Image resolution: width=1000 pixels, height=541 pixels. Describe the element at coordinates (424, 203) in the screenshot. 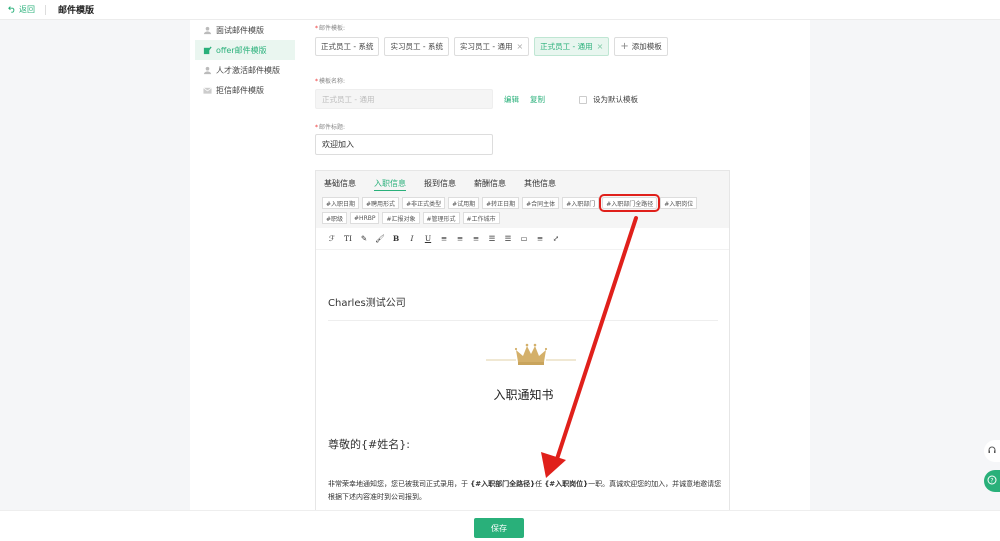

I see `variable-tag: #非正式类型` at that location.